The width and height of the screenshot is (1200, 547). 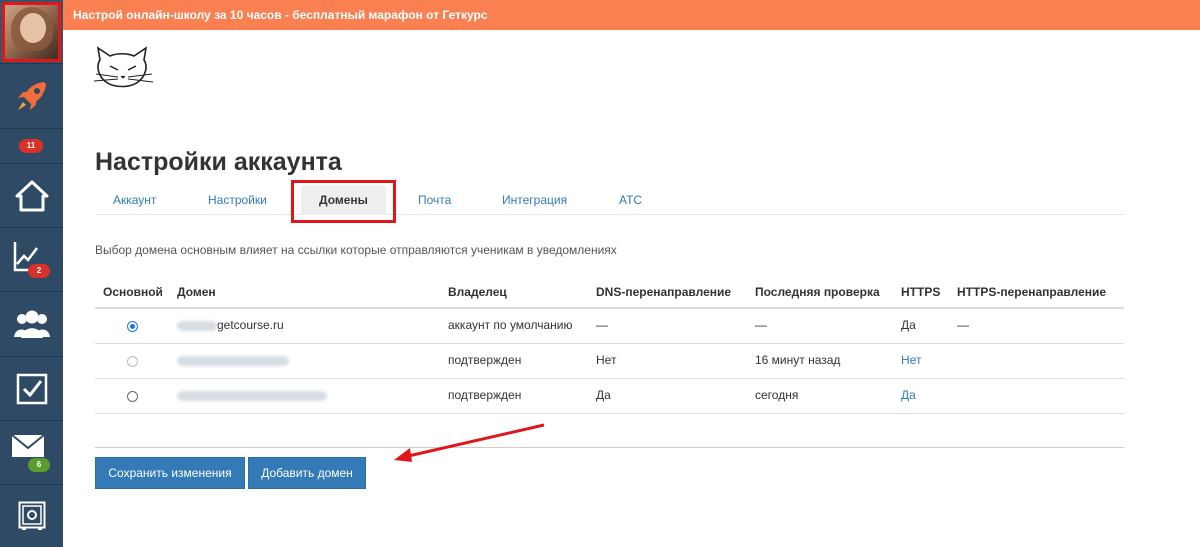 What do you see at coordinates (39, 271) in the screenshot?
I see `chart-badge: 2` at bounding box center [39, 271].